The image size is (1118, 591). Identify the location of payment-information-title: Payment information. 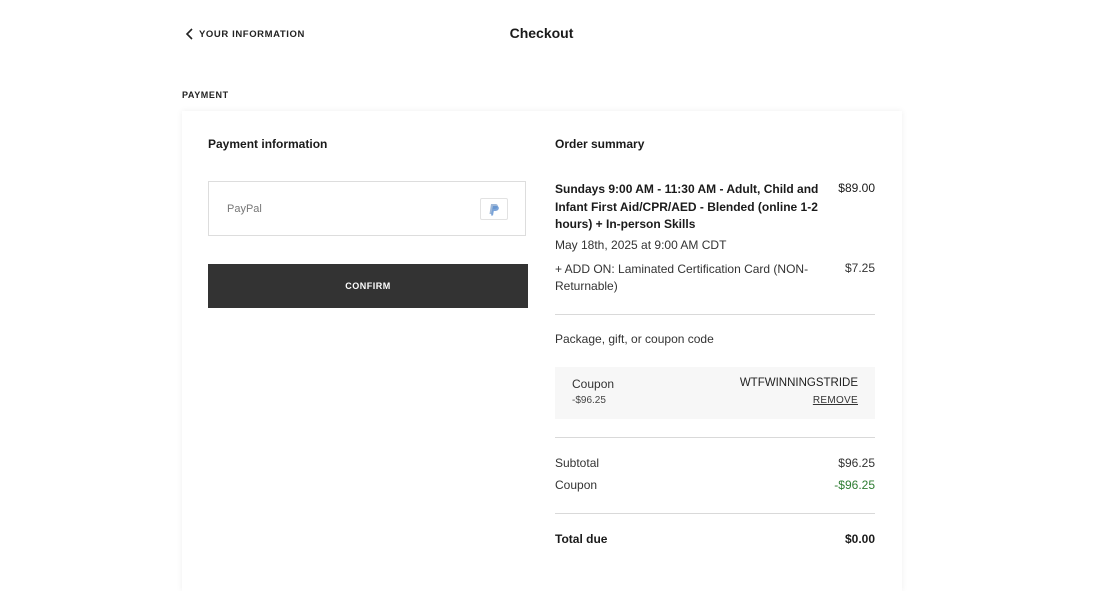
(268, 144).